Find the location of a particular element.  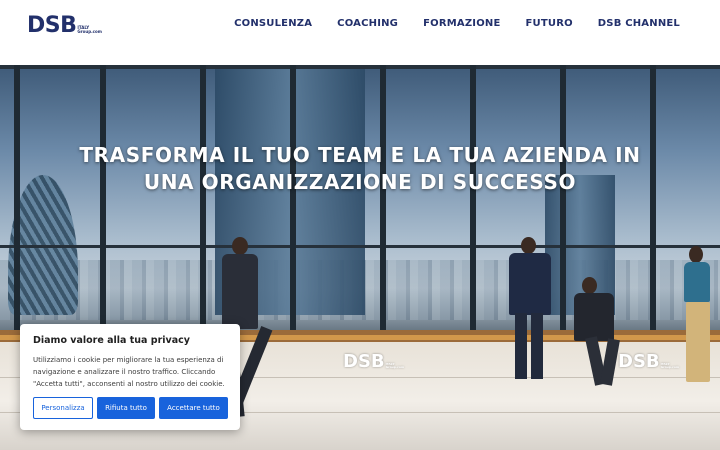

nav-consulenza: CONSULENZA is located at coordinates (273, 23).